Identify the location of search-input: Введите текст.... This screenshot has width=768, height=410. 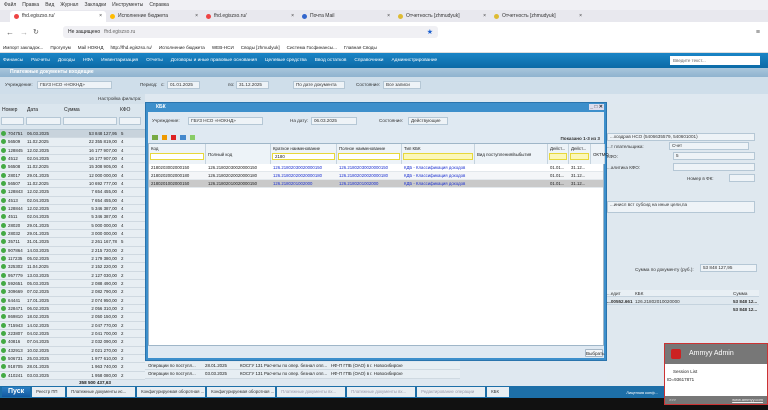
(715, 60).